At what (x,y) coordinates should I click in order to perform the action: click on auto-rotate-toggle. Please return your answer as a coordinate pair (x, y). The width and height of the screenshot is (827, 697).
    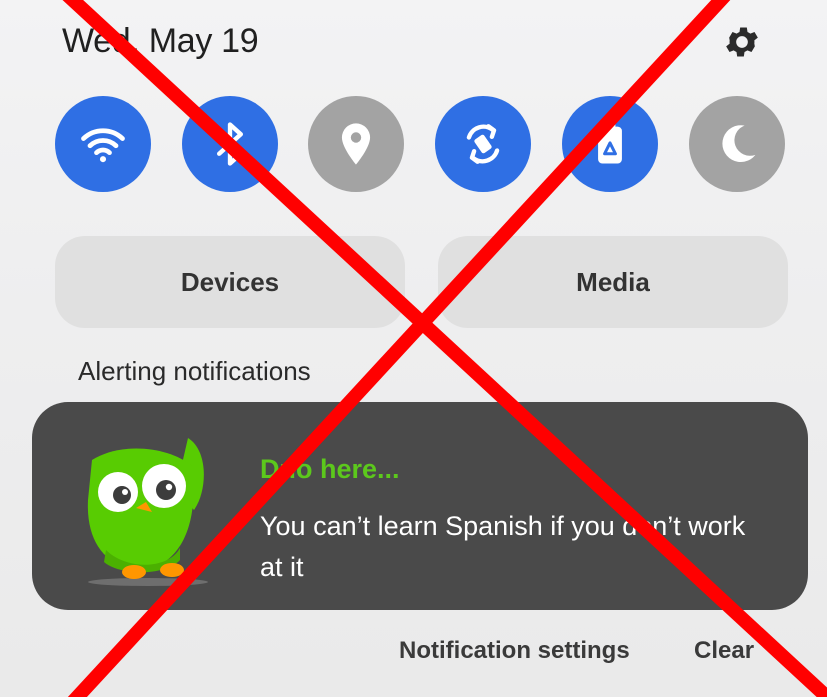
    Looking at the image, I should click on (483, 144).